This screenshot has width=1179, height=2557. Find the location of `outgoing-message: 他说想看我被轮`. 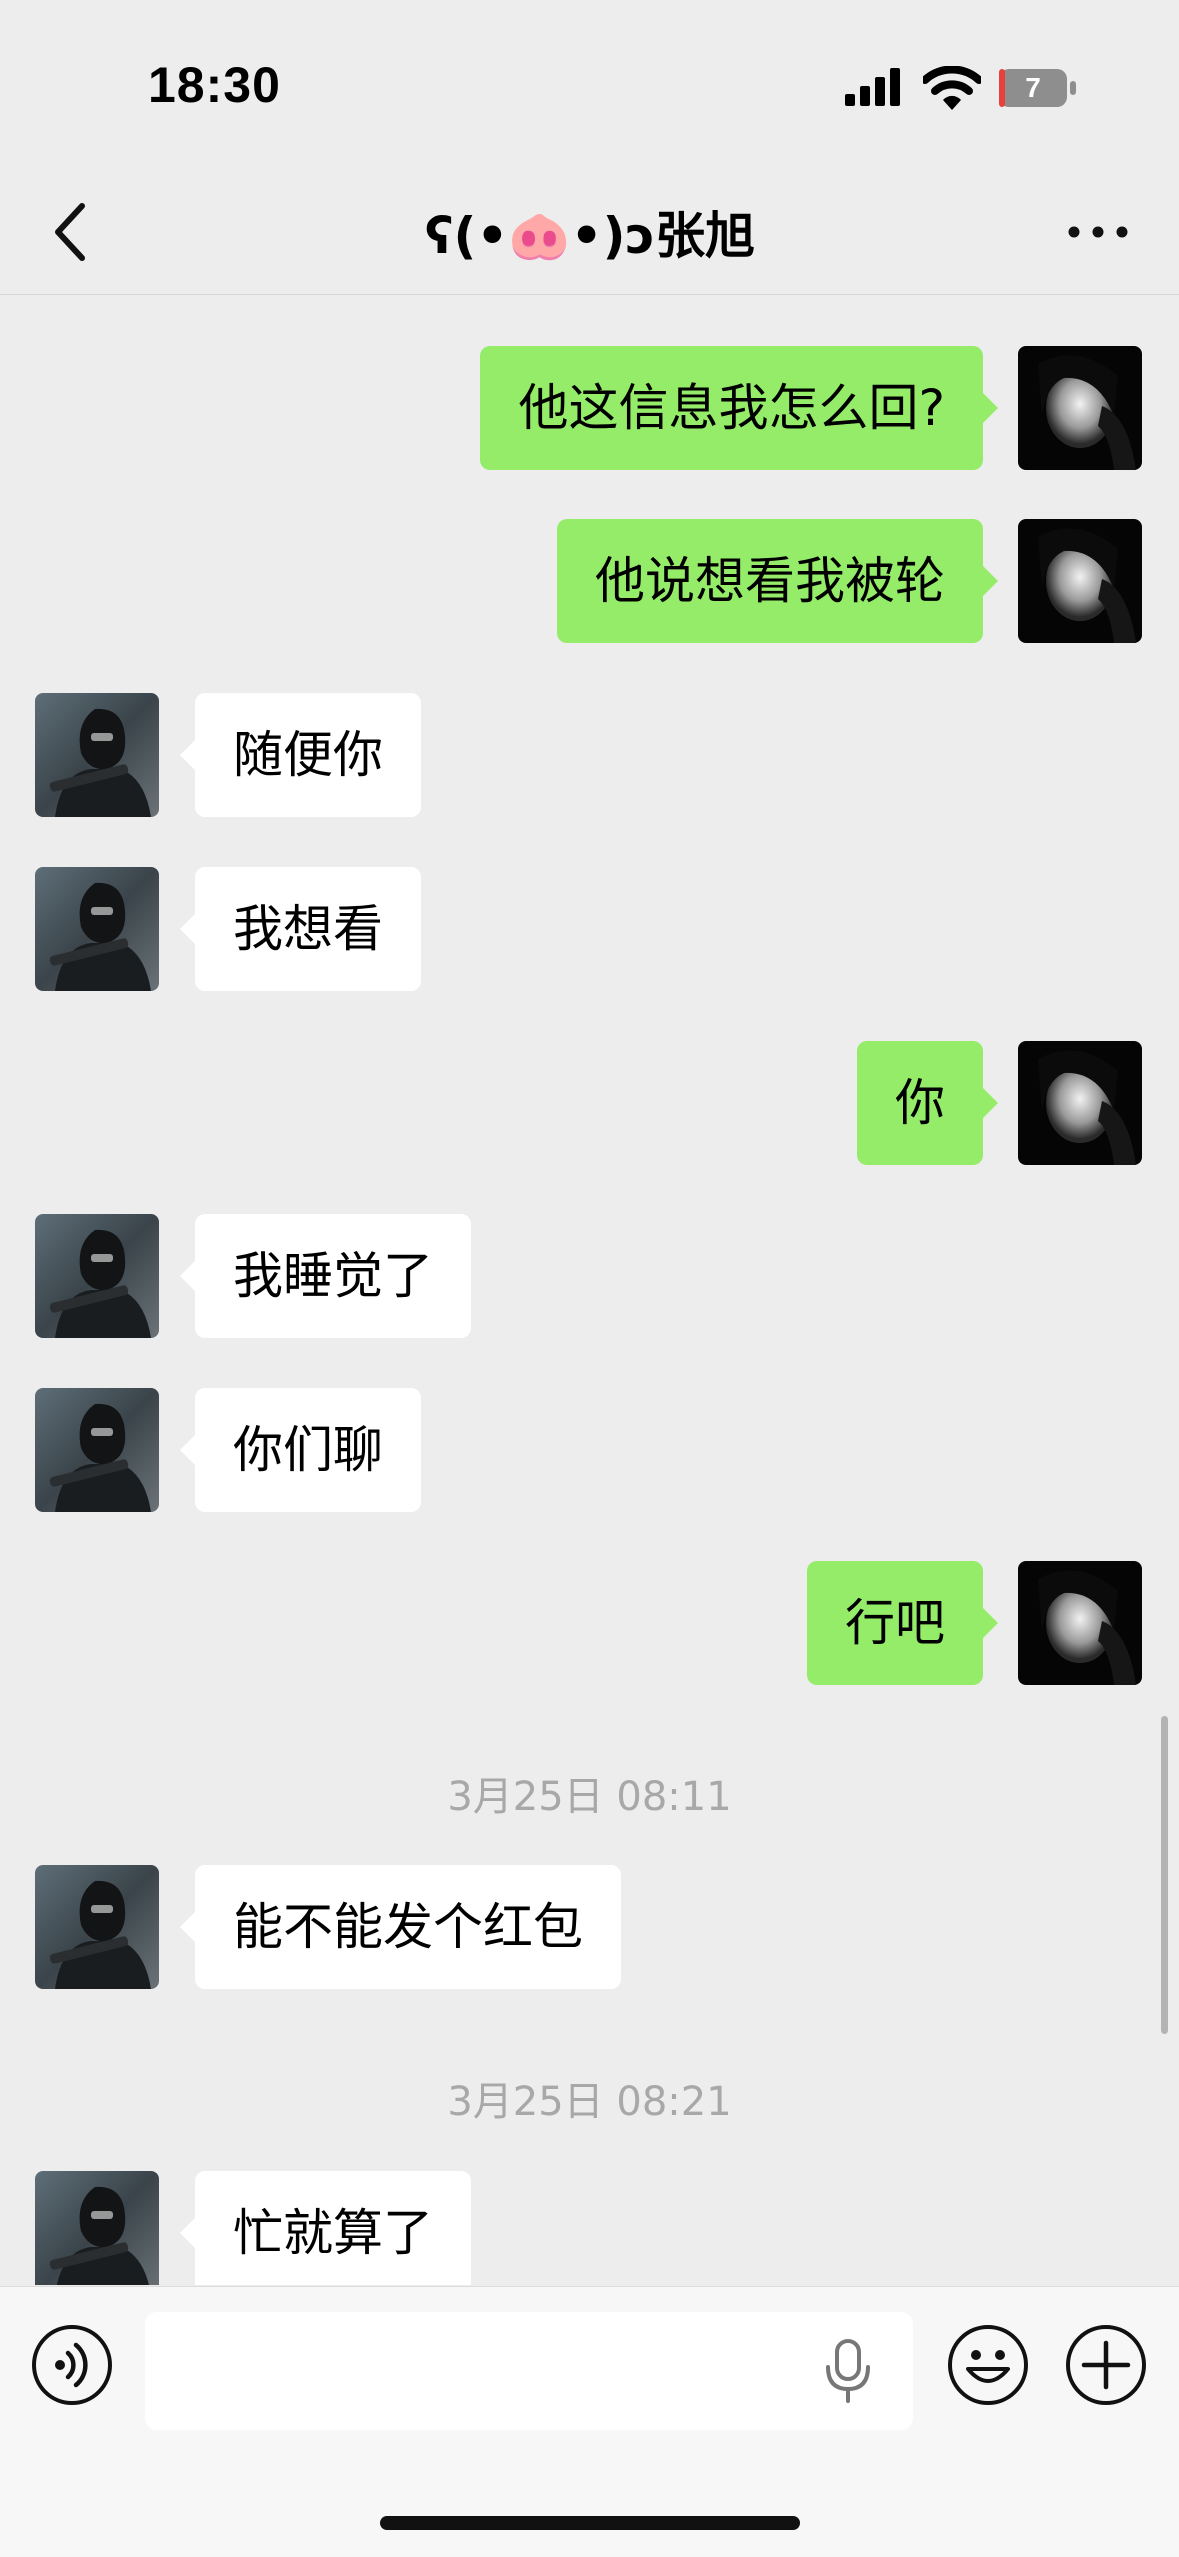

outgoing-message: 他说想看我被轮 is located at coordinates (589, 581).